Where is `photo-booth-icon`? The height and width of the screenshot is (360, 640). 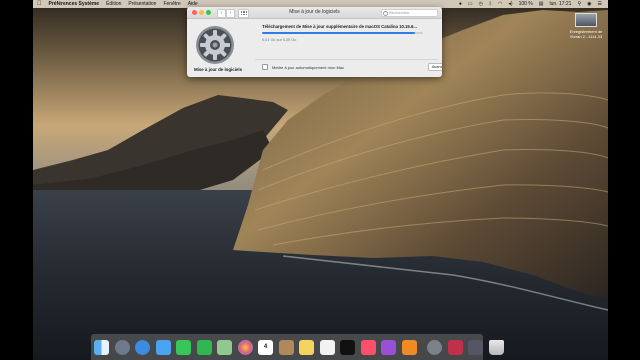
photo-booth-icon is located at coordinates (455, 347).